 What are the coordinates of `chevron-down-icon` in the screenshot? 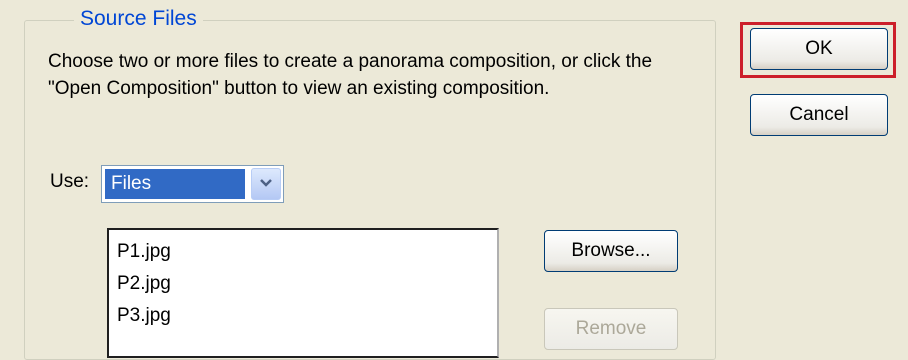 It's located at (266, 184).